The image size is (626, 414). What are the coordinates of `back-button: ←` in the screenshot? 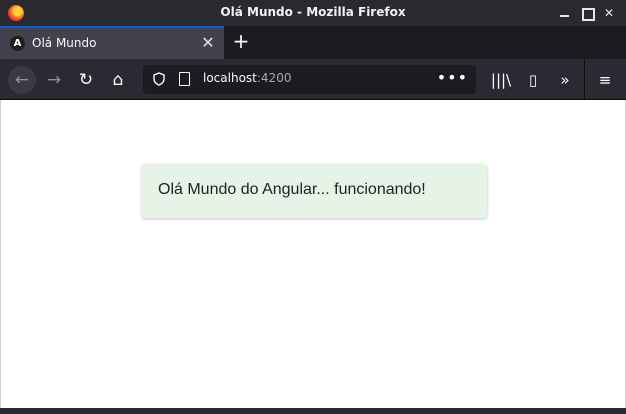 It's located at (22, 80).